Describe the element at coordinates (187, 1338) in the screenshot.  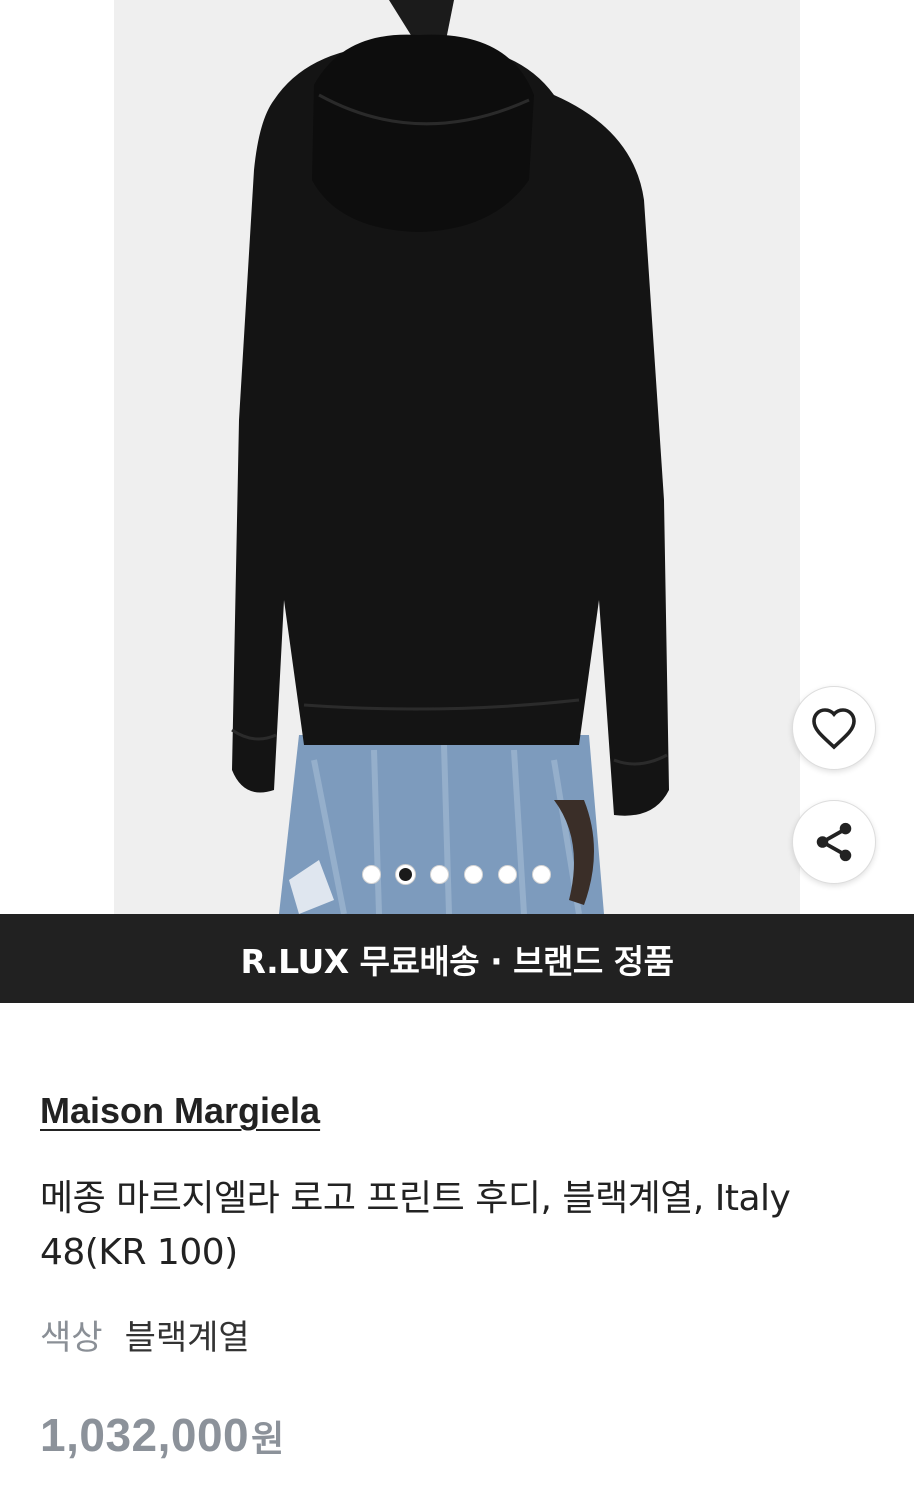
I see `color-value: 블랙계열` at that location.